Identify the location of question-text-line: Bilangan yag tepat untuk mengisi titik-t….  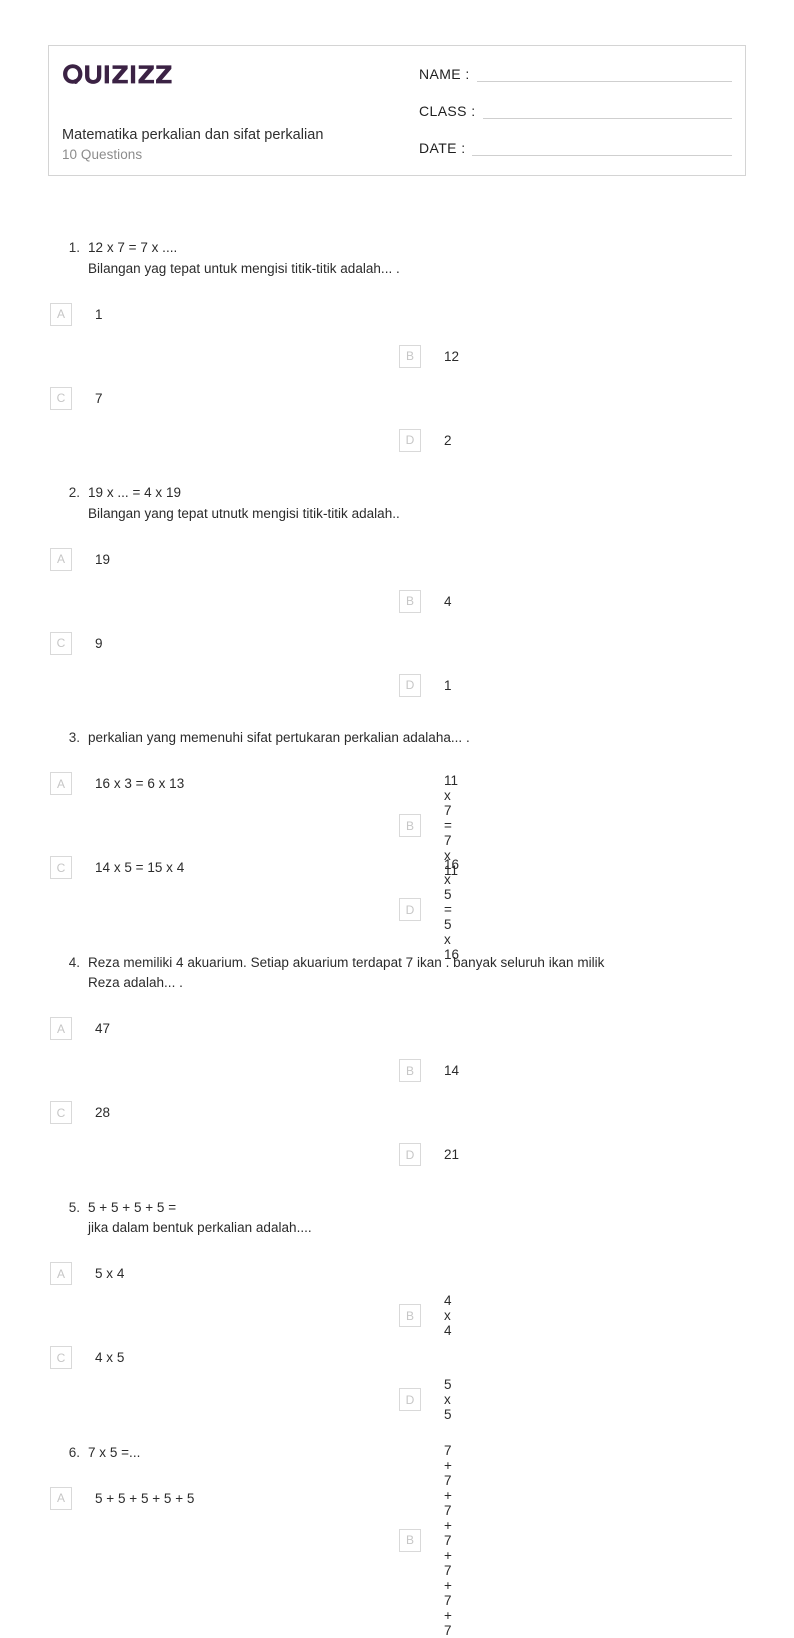
(244, 268).